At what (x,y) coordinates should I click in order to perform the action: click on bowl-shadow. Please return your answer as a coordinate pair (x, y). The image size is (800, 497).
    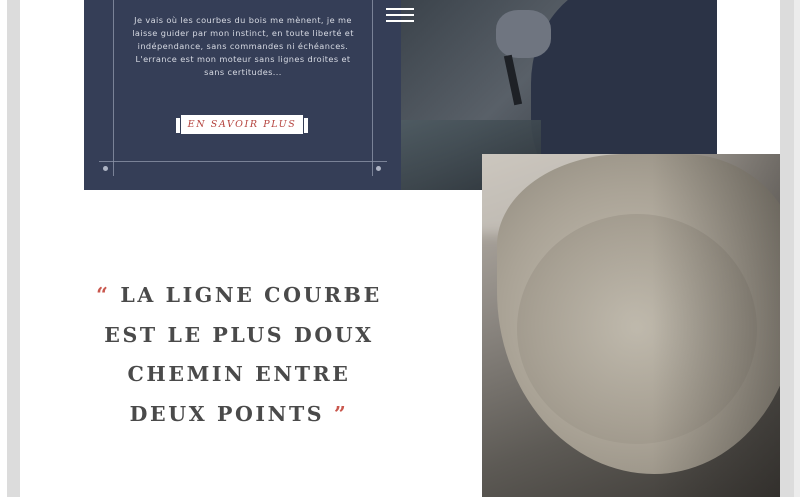
    Looking at the image, I should click on (716, 325).